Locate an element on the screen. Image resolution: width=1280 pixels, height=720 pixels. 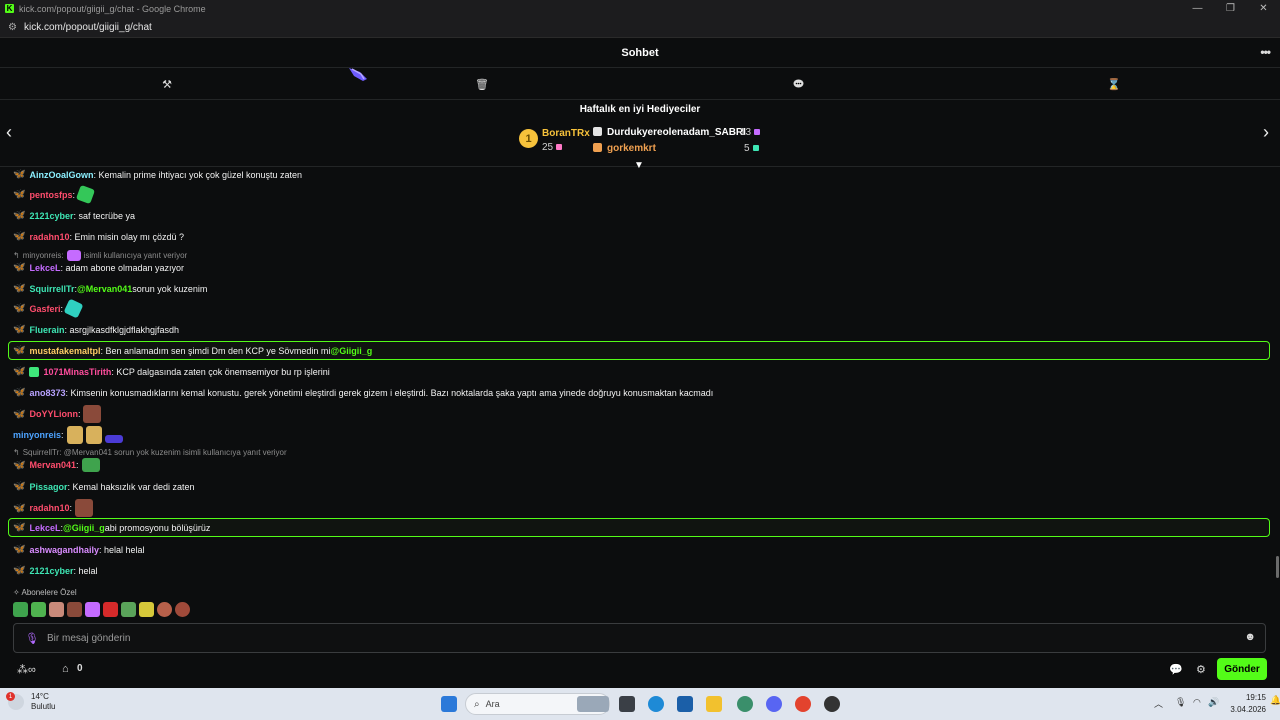
weather-widget: 1 14°C Bulutlu is located at coordinates (30, 702).